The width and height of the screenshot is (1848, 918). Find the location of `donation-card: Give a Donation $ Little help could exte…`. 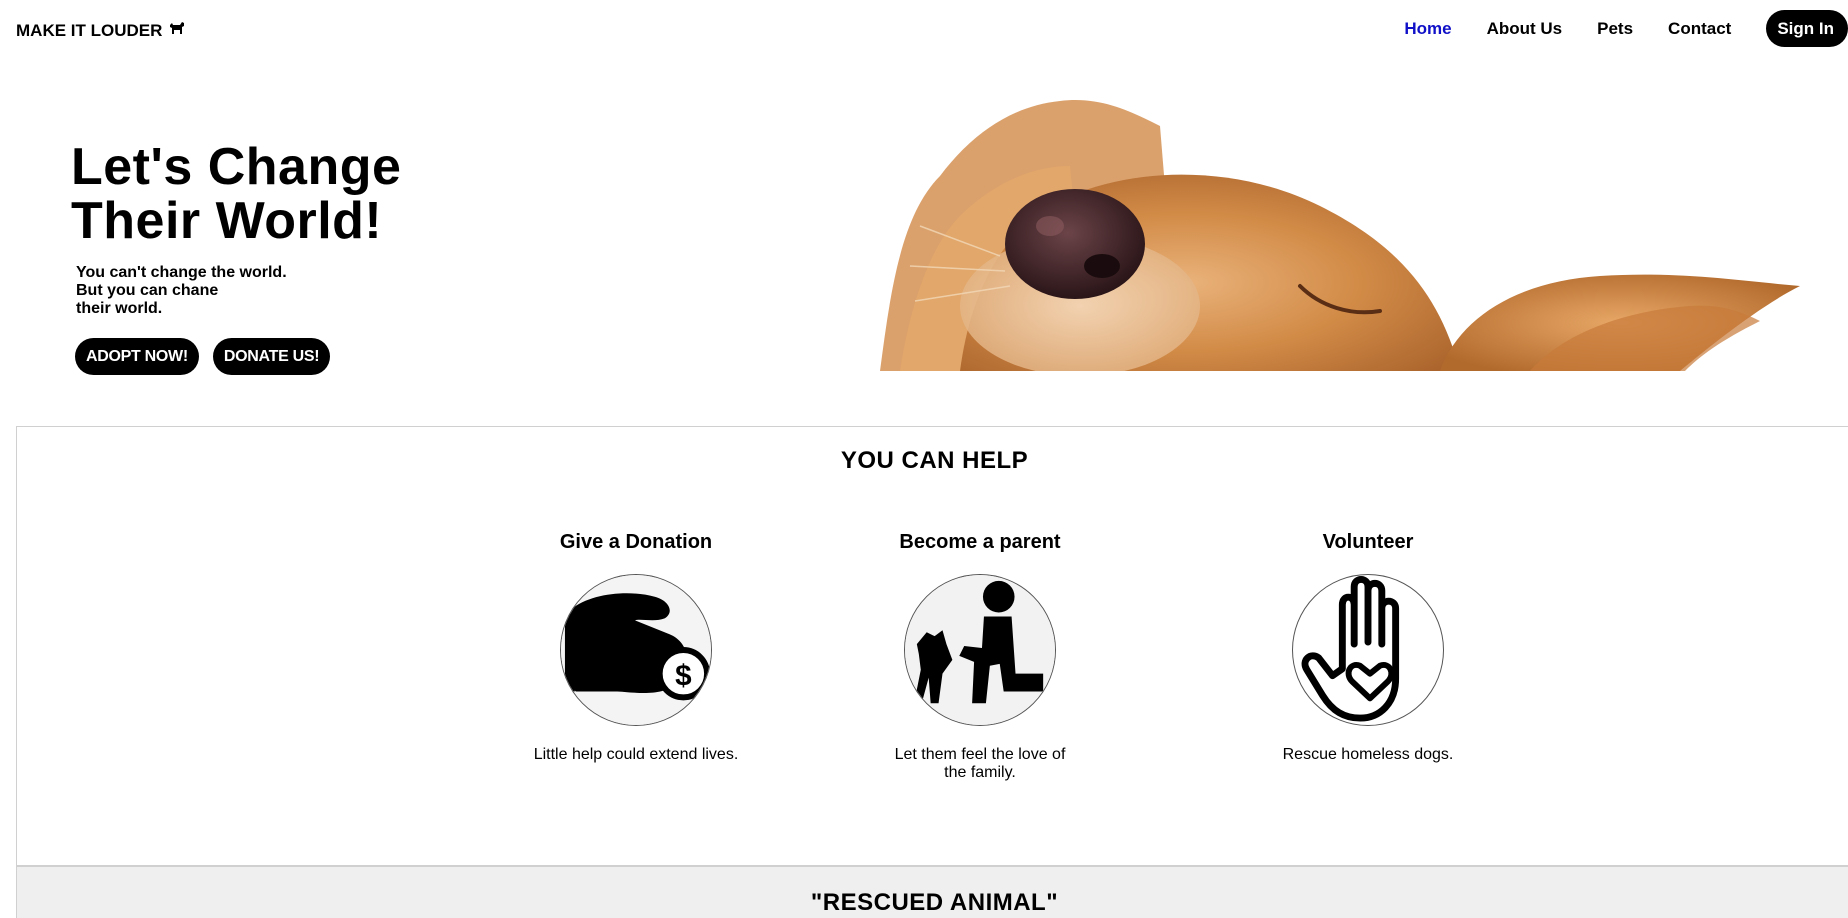

donation-card: Give a Donation $ Little help could exte… is located at coordinates (636, 647).